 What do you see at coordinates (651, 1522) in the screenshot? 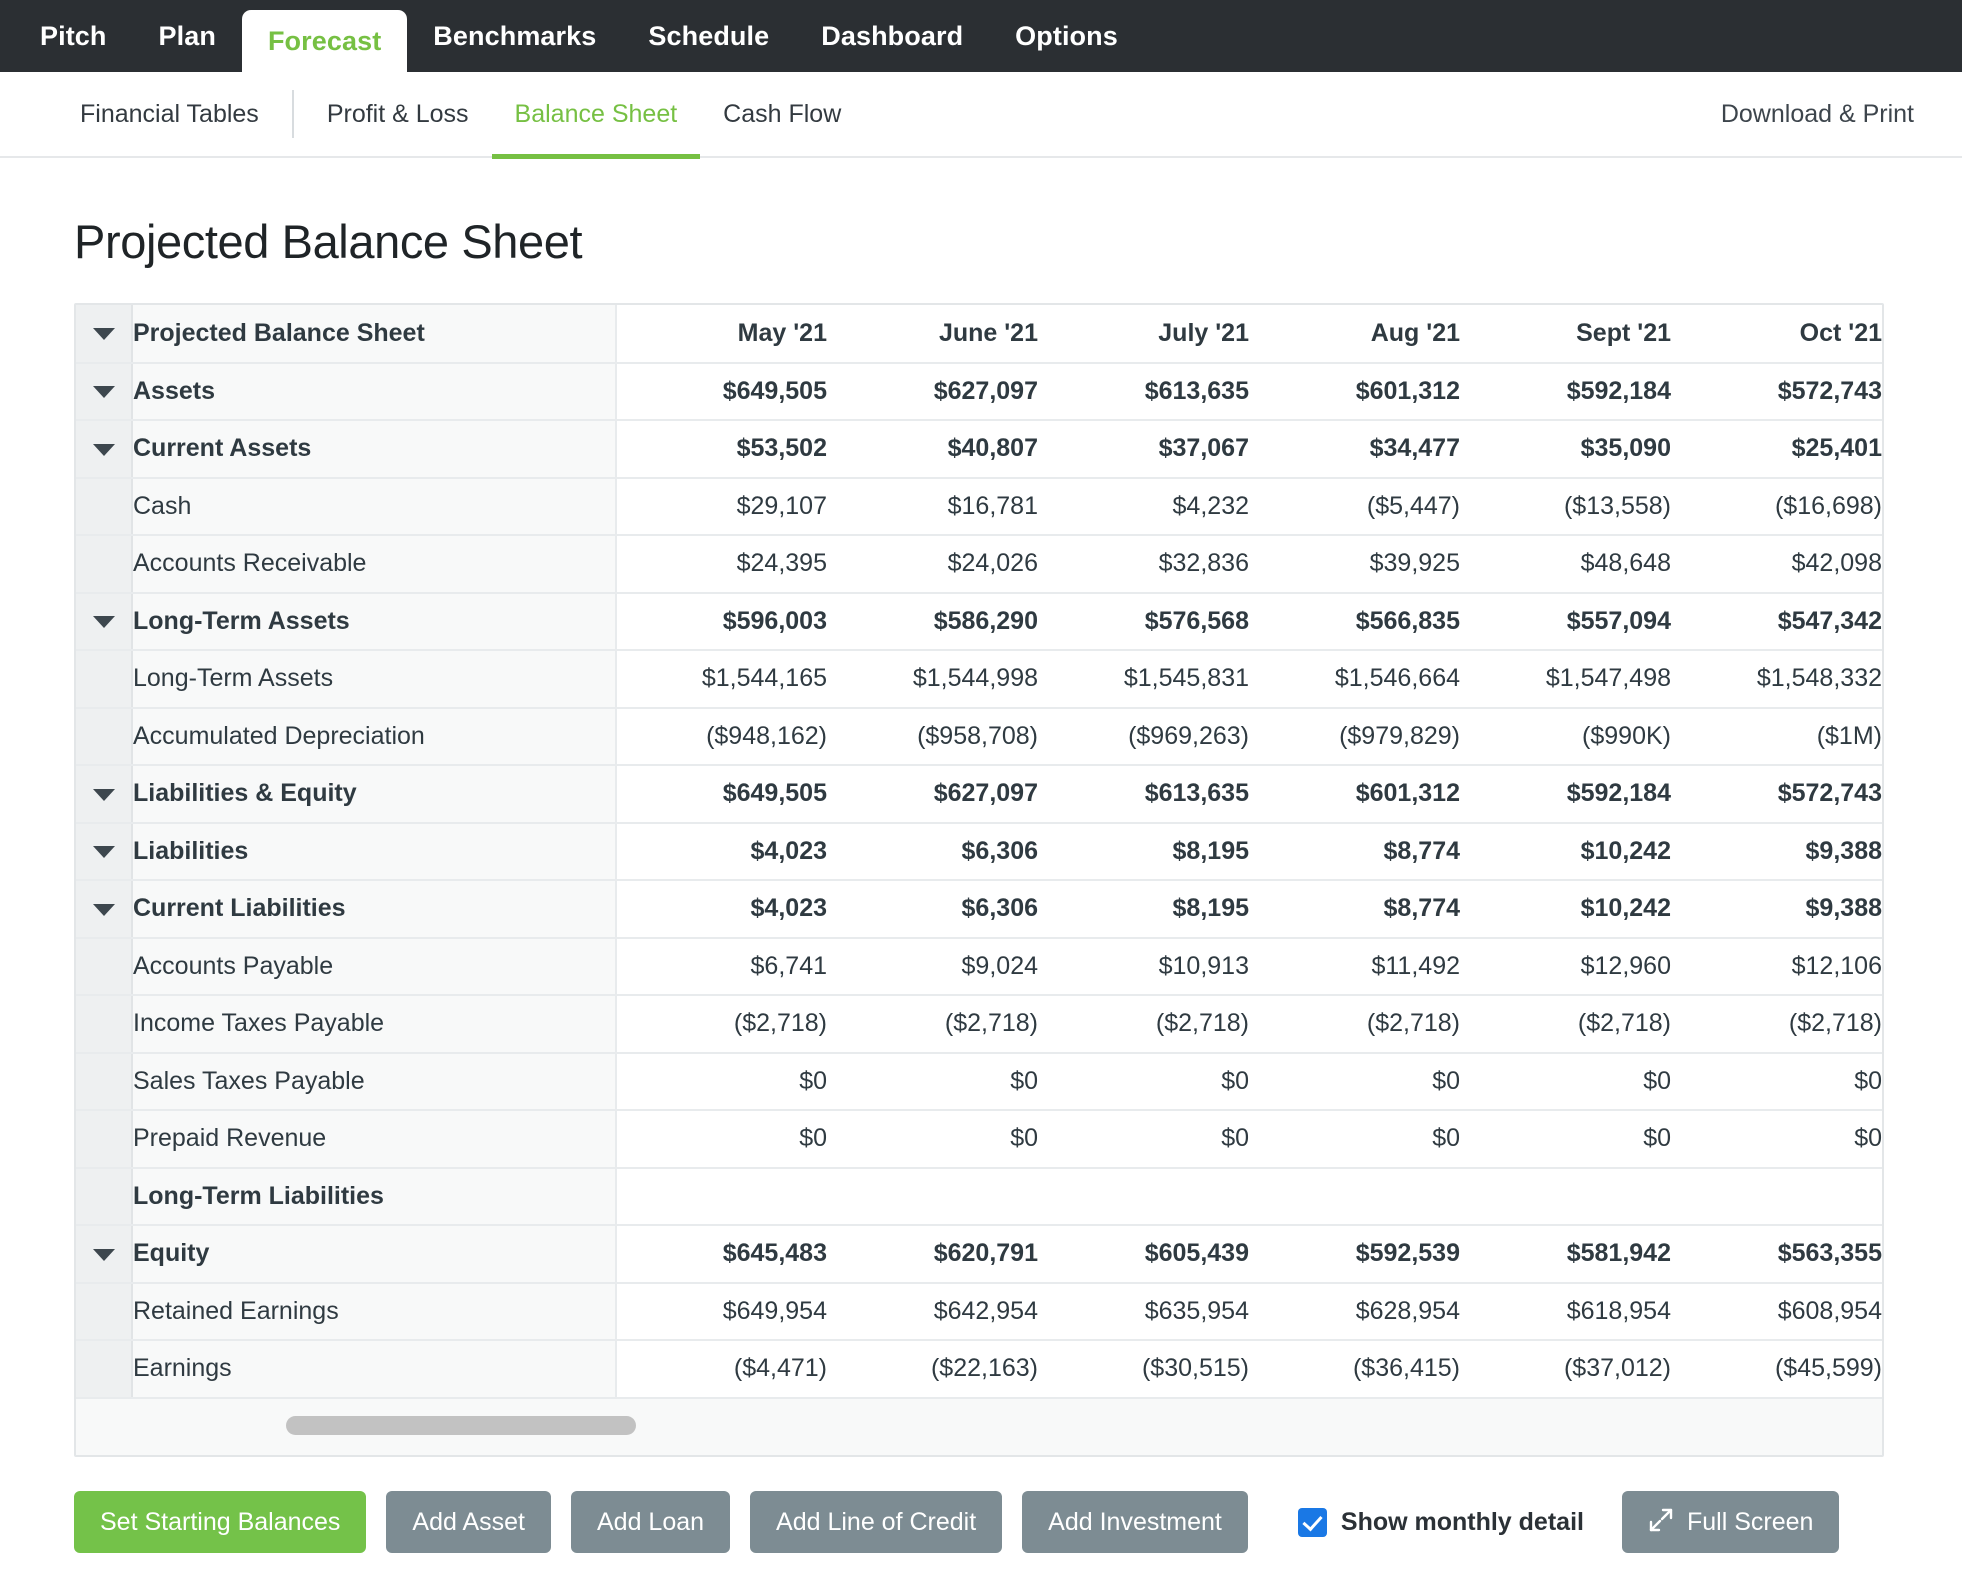
I see `add-loan-button: Add Loan` at bounding box center [651, 1522].